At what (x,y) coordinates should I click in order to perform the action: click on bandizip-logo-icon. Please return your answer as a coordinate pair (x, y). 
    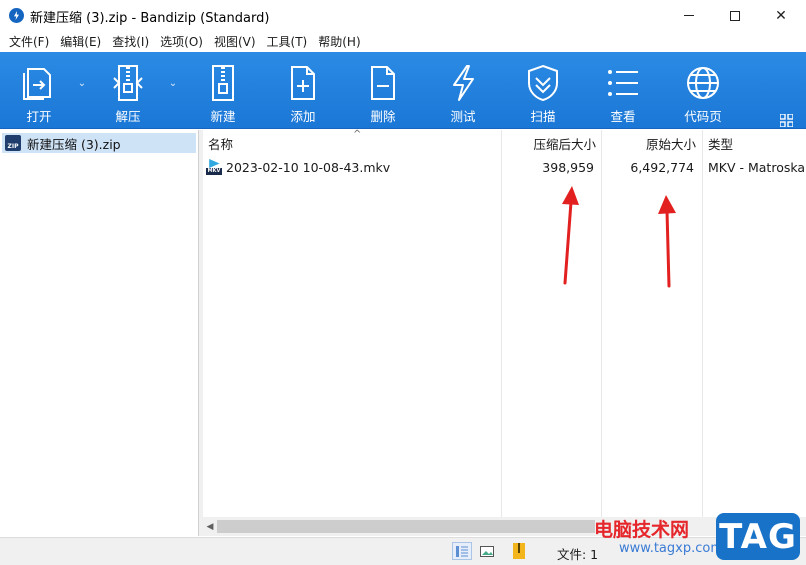
    Looking at the image, I should click on (16, 15).